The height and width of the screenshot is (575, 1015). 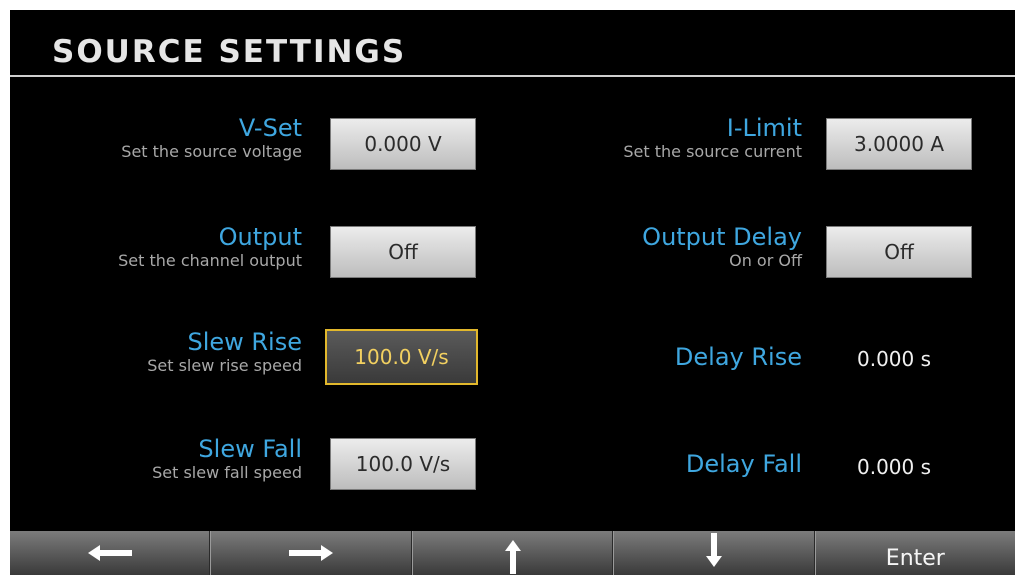 I want to click on arrow-down-icon, so click(x=713, y=550).